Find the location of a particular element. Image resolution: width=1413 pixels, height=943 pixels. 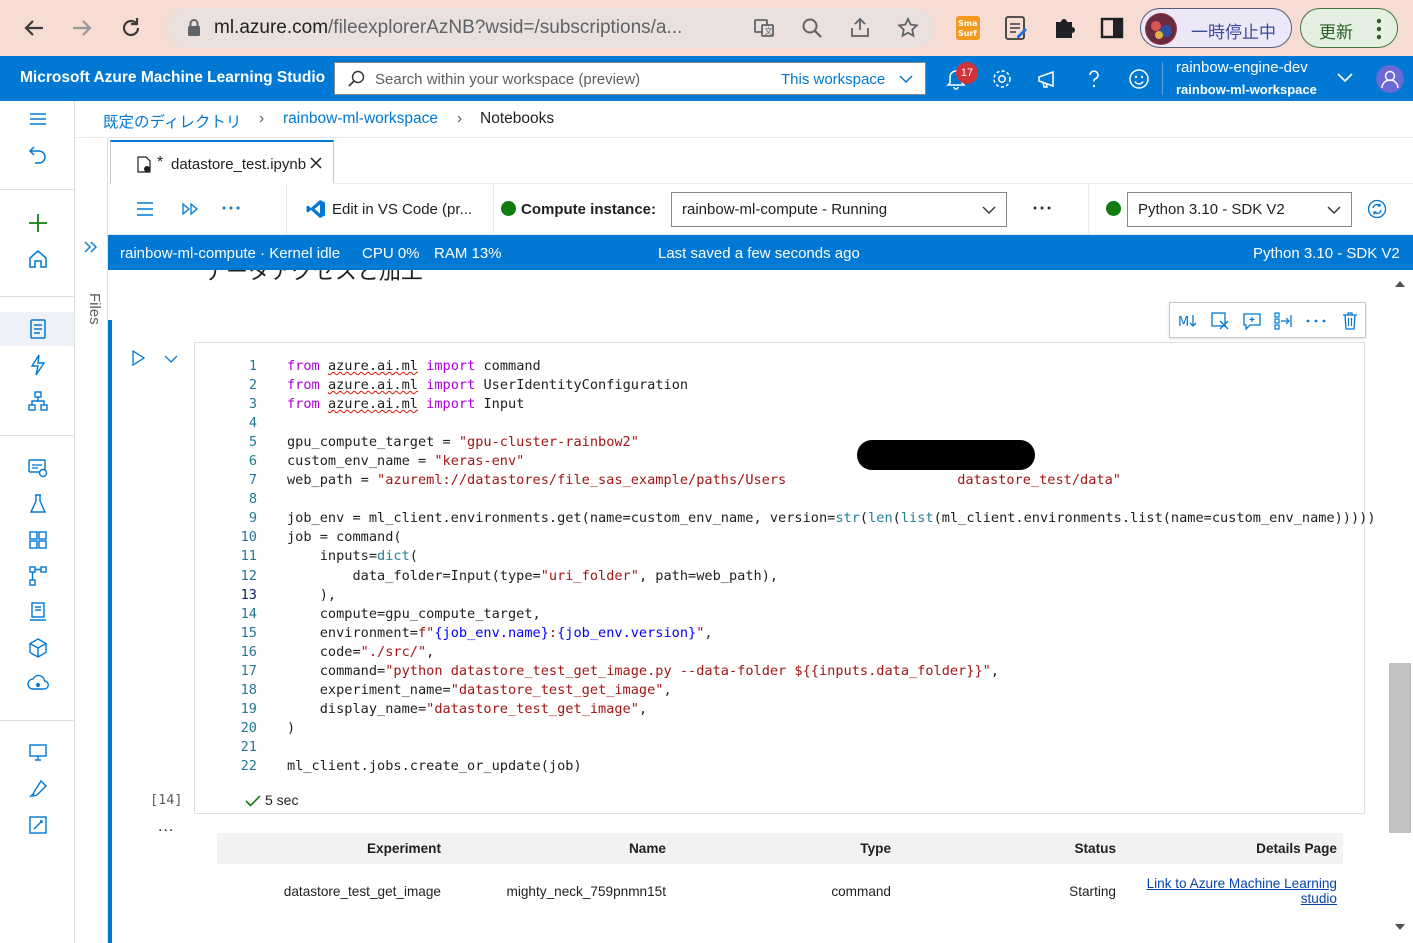

scroll-up-arrow-icon is located at coordinates (1400, 283).